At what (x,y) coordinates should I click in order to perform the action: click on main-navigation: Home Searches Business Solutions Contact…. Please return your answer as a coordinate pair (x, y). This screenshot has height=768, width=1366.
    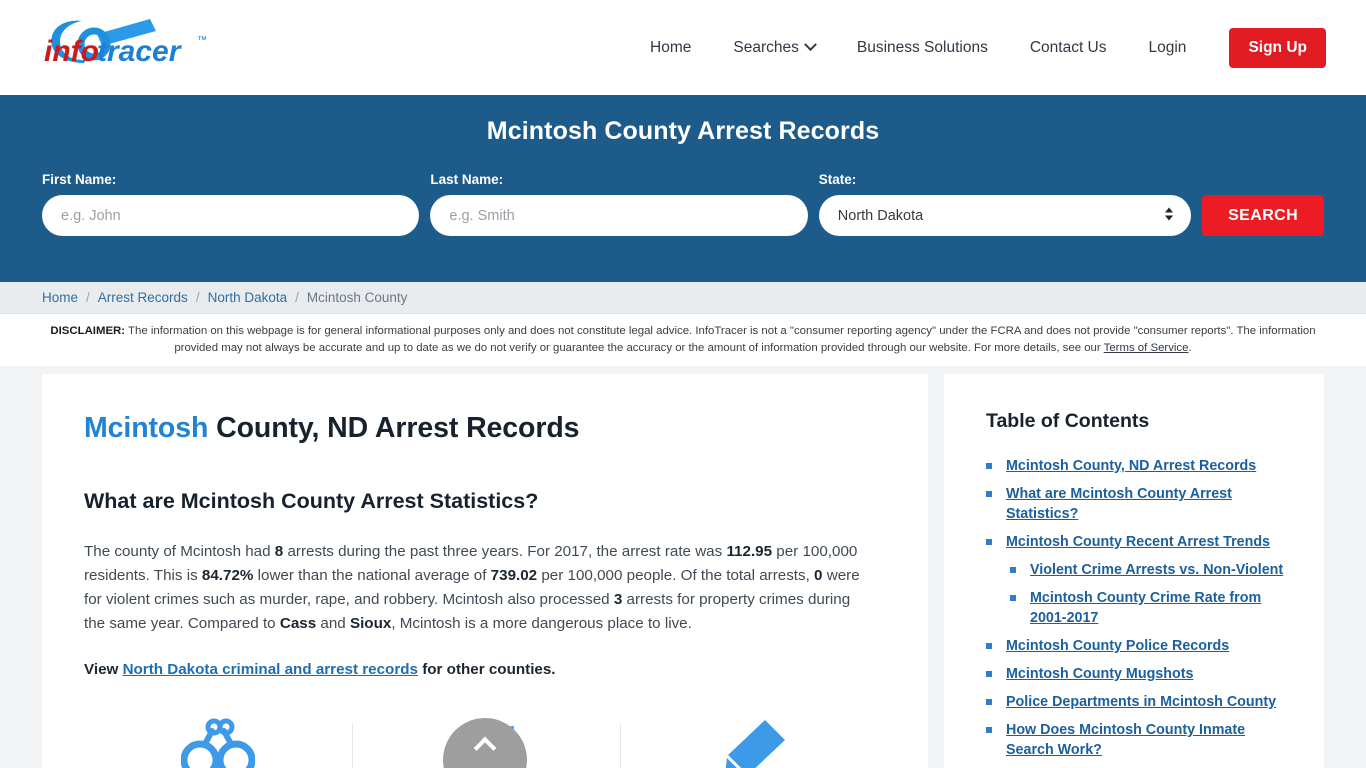
    Looking at the image, I should click on (977, 47).